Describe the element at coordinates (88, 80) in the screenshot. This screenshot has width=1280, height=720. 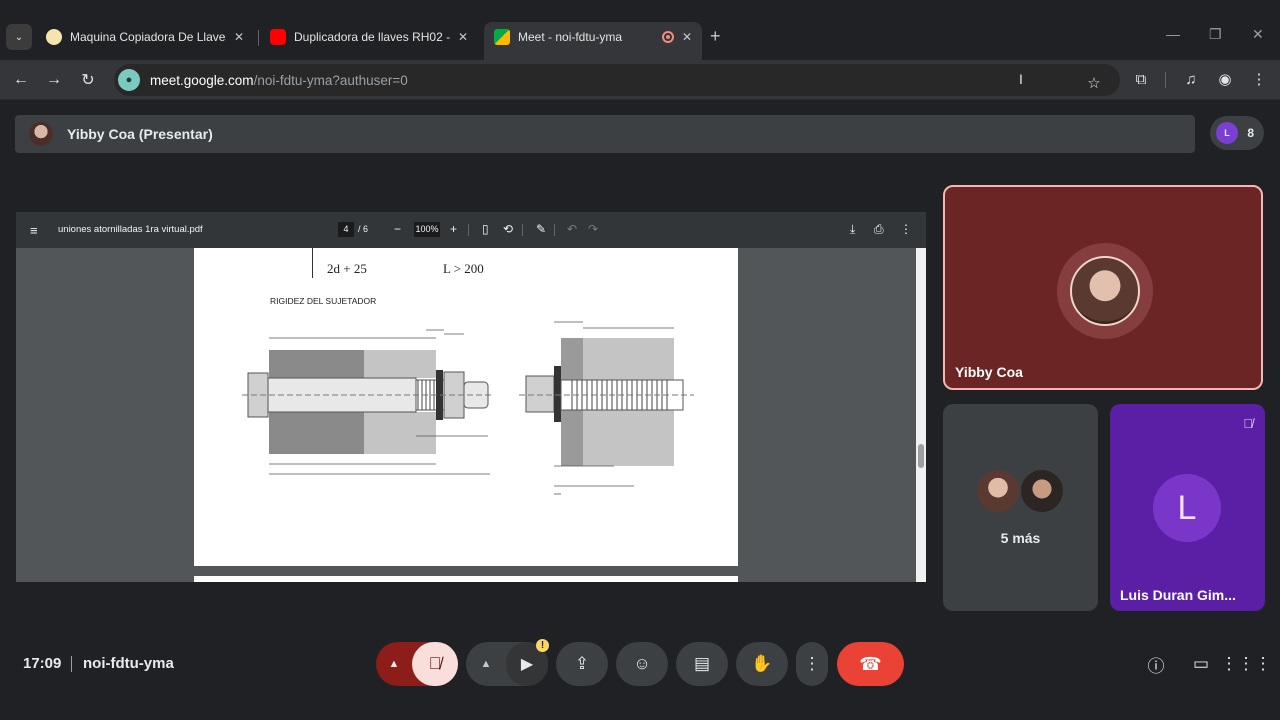
I see `reload-icon: ↻` at that location.